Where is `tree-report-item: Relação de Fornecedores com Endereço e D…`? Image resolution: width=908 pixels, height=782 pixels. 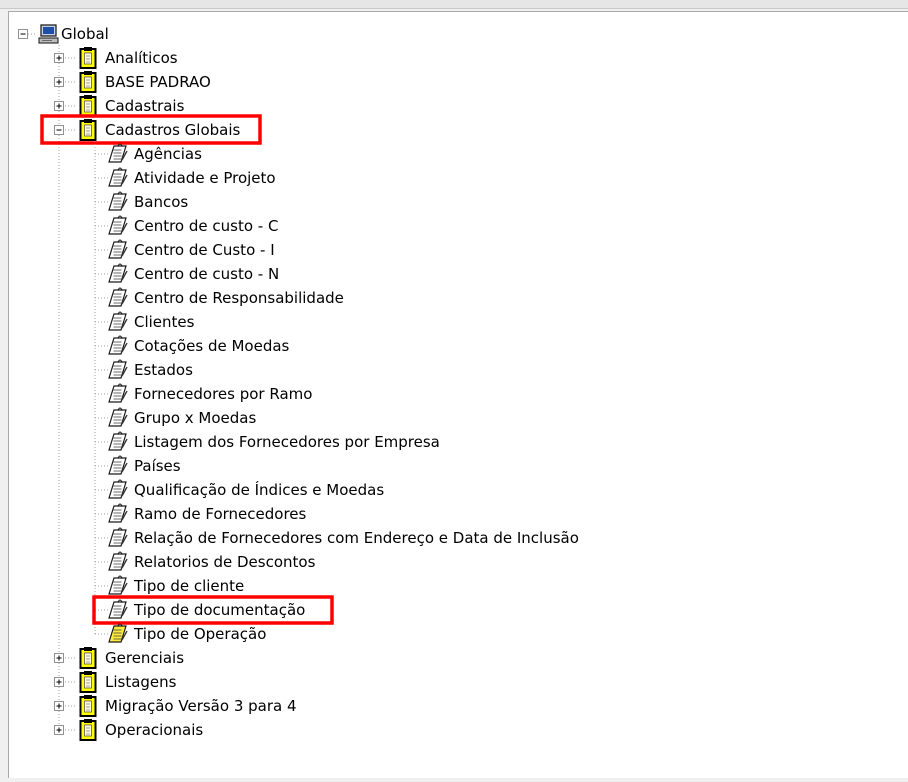 tree-report-item: Relação de Fornecedores com Endereço e D… is located at coordinates (356, 538).